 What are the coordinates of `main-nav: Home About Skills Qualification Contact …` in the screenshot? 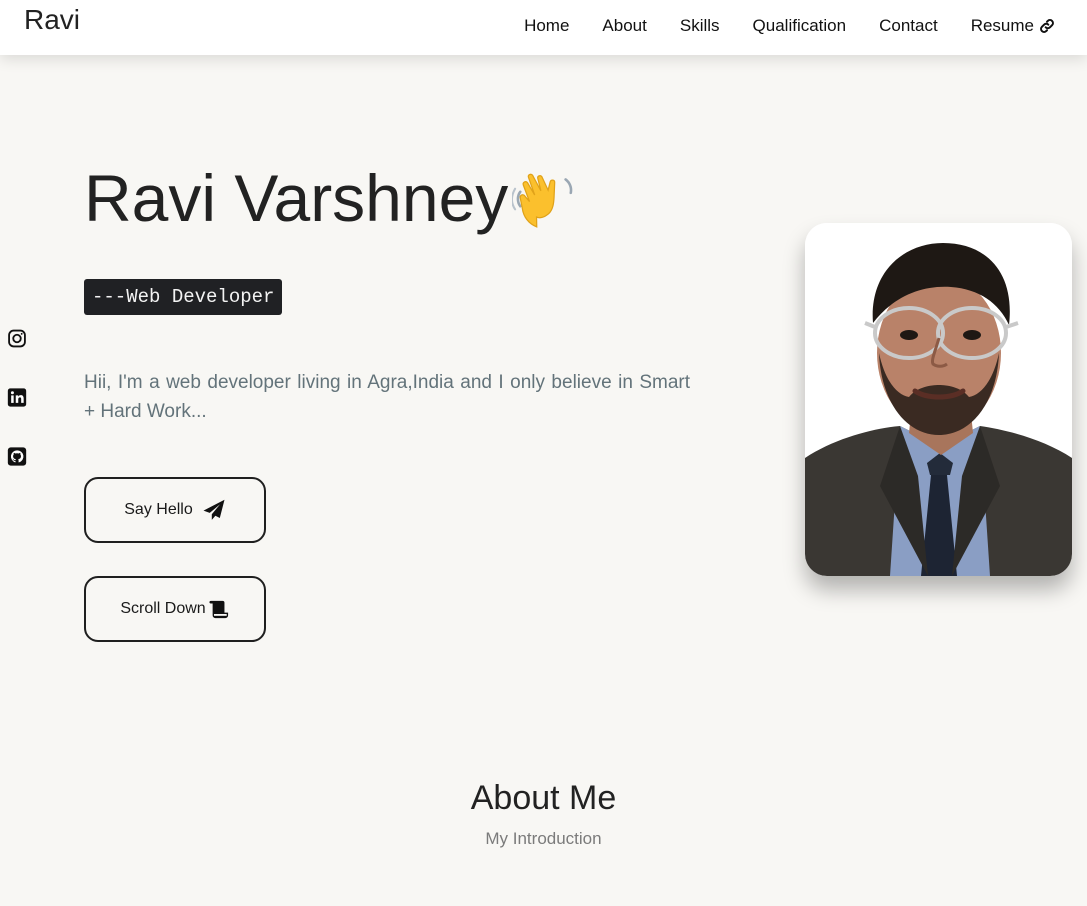 It's located at (789, 26).